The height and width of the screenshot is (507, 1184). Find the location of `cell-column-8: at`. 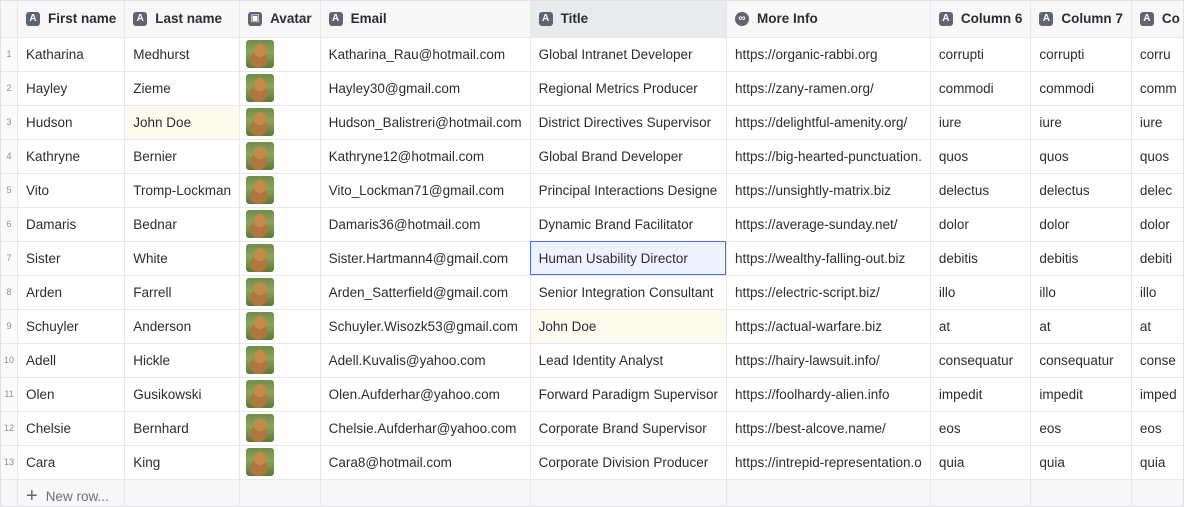

cell-column-8: at is located at coordinates (1157, 326).